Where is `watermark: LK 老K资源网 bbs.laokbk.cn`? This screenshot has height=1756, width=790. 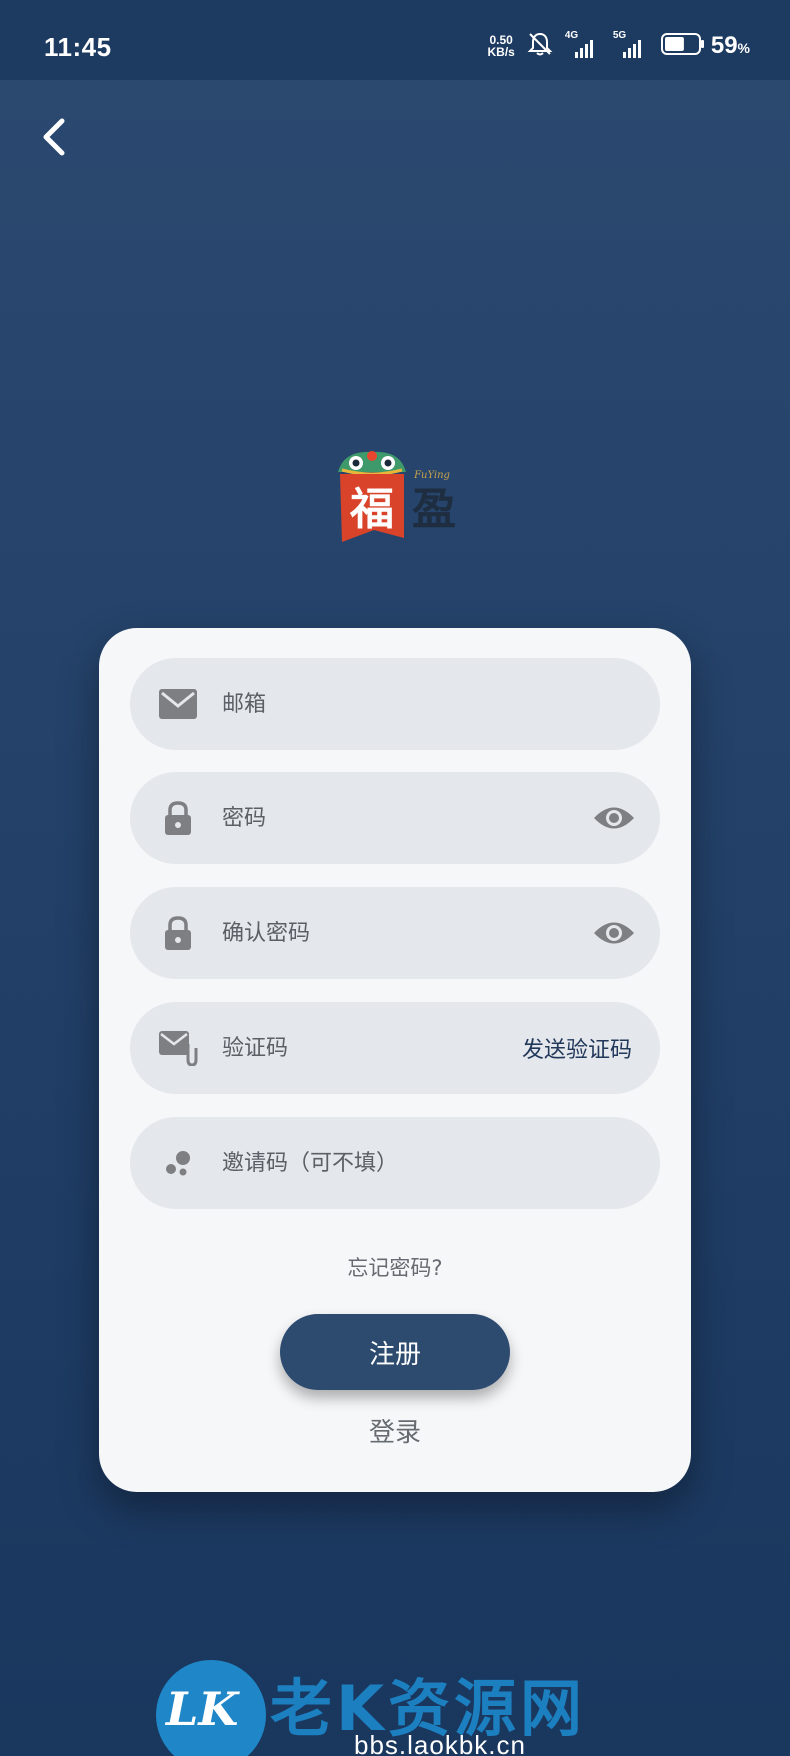 watermark: LK 老K资源网 bbs.laokbk.cn is located at coordinates (395, 1694).